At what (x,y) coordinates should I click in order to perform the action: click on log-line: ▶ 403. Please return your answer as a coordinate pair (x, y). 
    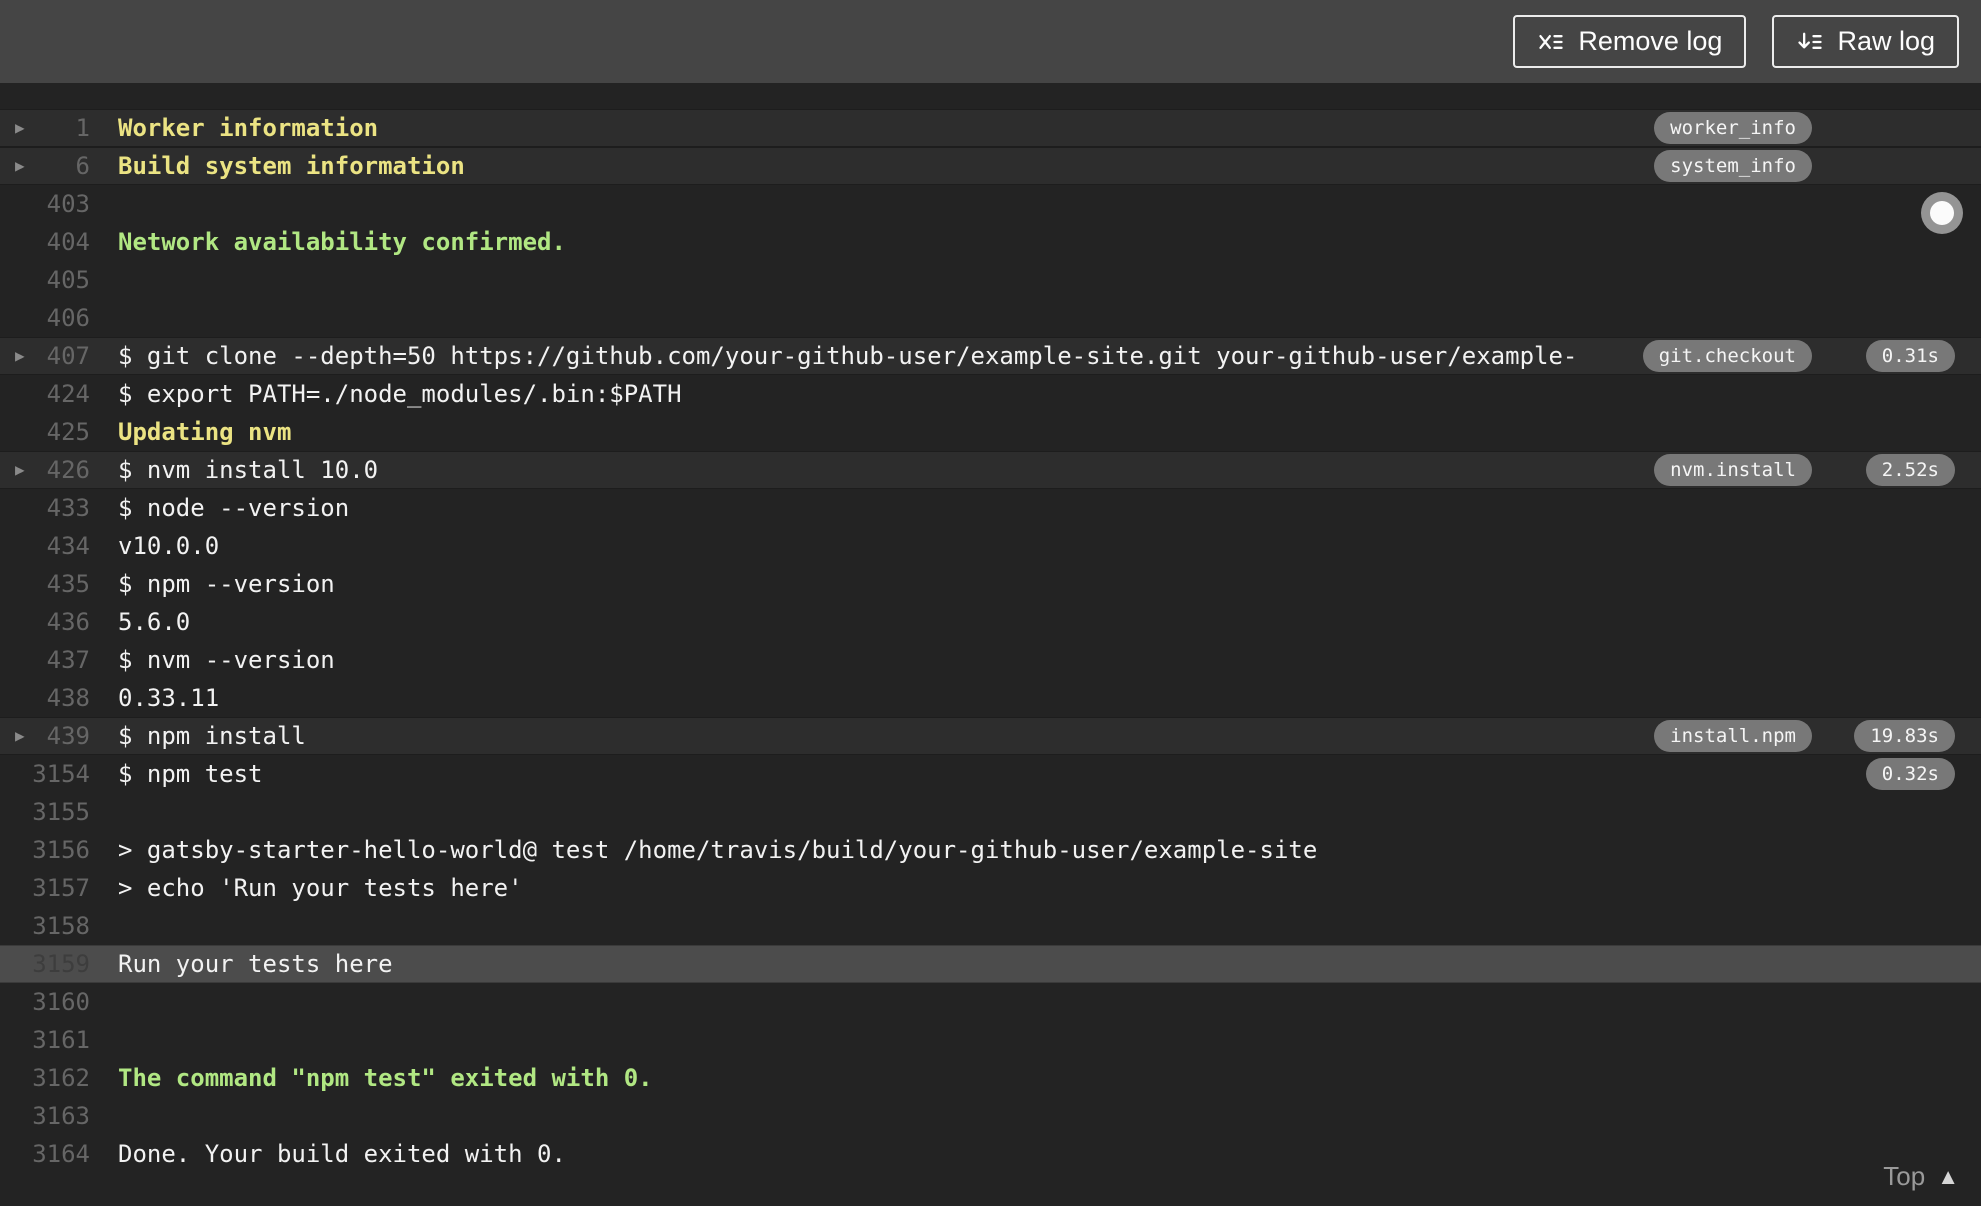
    Looking at the image, I should click on (990, 204).